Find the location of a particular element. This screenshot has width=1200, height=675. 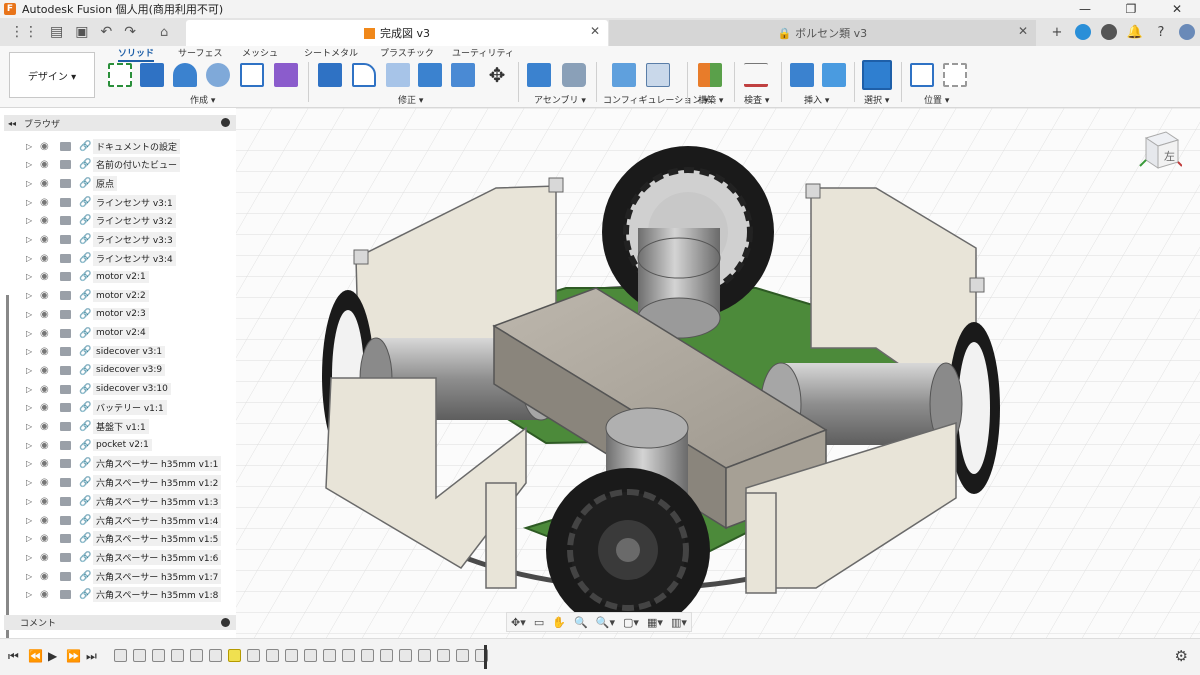

new-component-icon is located at coordinates (539, 75).